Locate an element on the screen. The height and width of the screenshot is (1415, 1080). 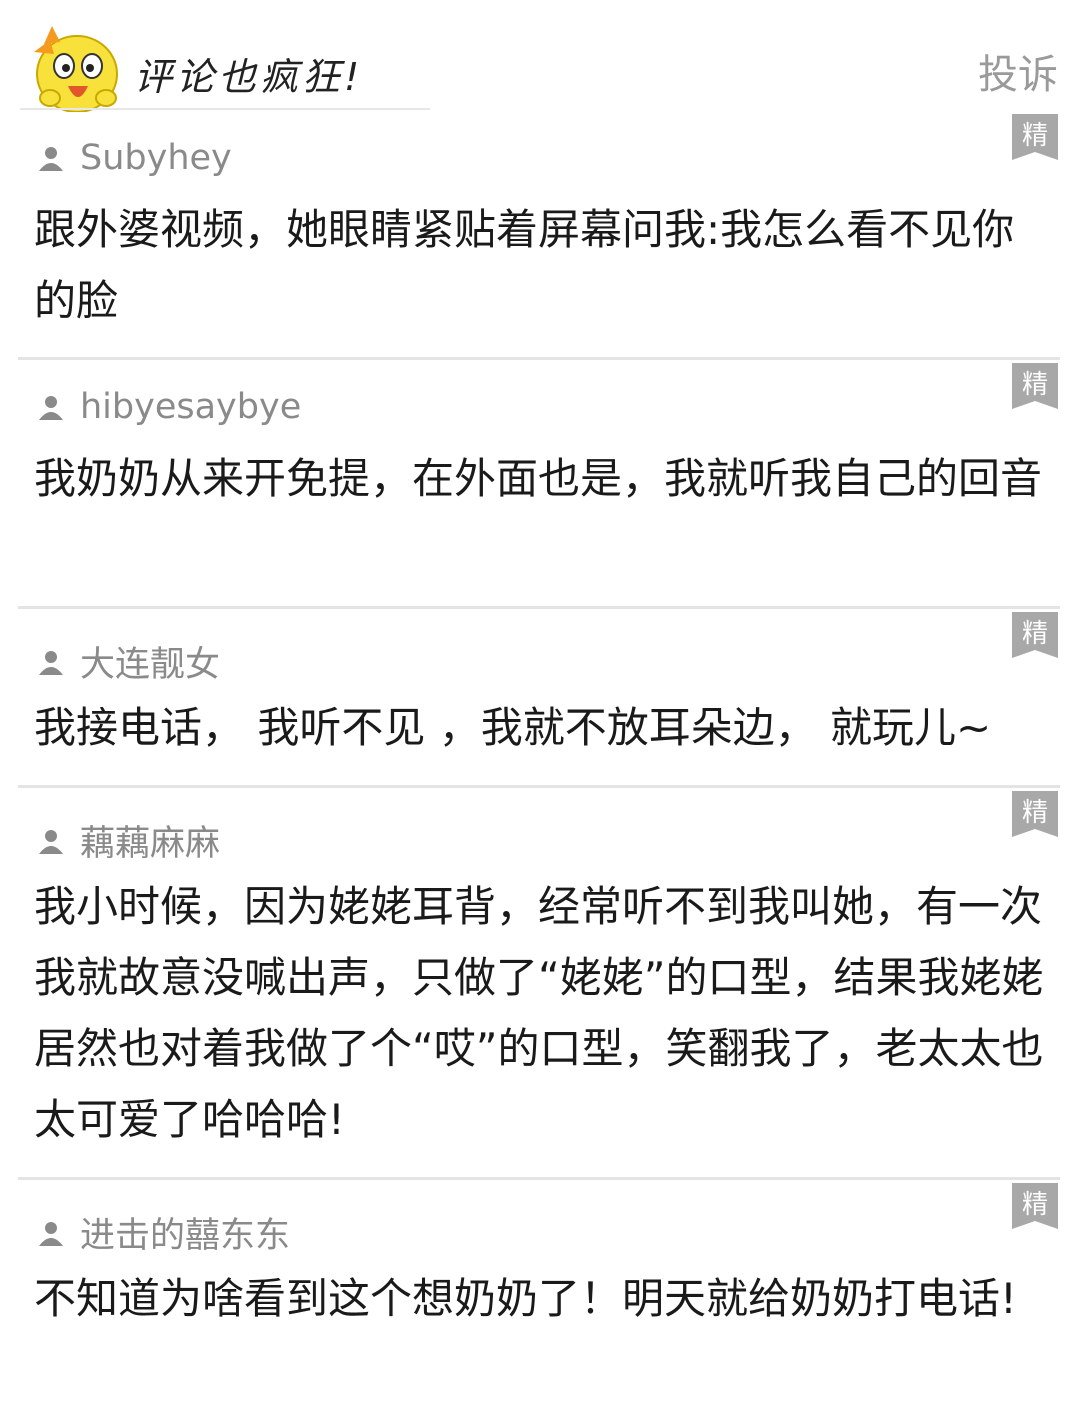
comment-username: Subyhey is located at coordinates (134, 158).